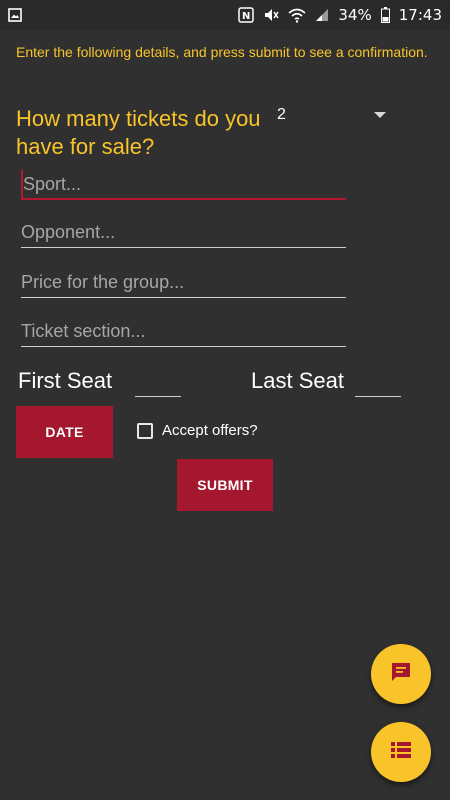  I want to click on ticket-count-value: 2, so click(281, 114).